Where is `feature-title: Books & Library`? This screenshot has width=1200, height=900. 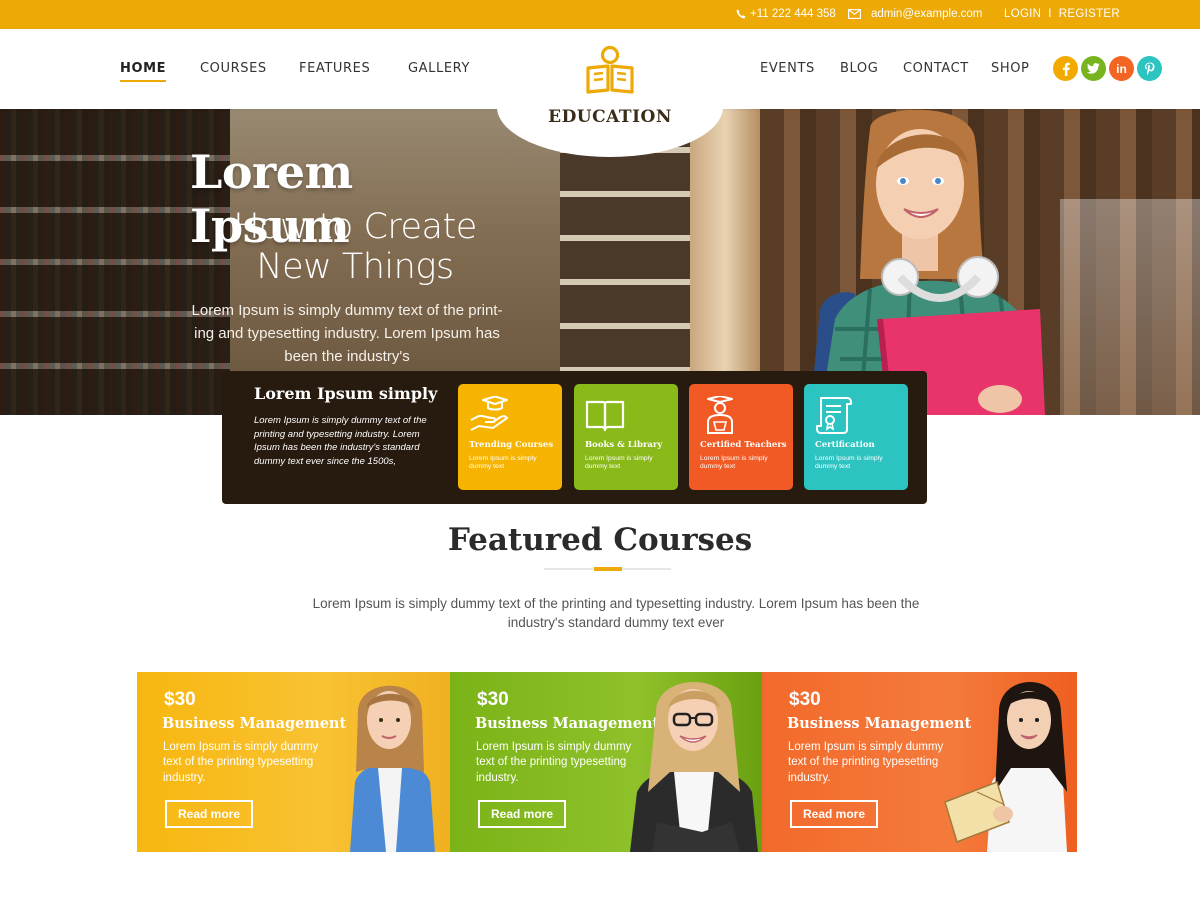
feature-title: Books & Library is located at coordinates (624, 445).